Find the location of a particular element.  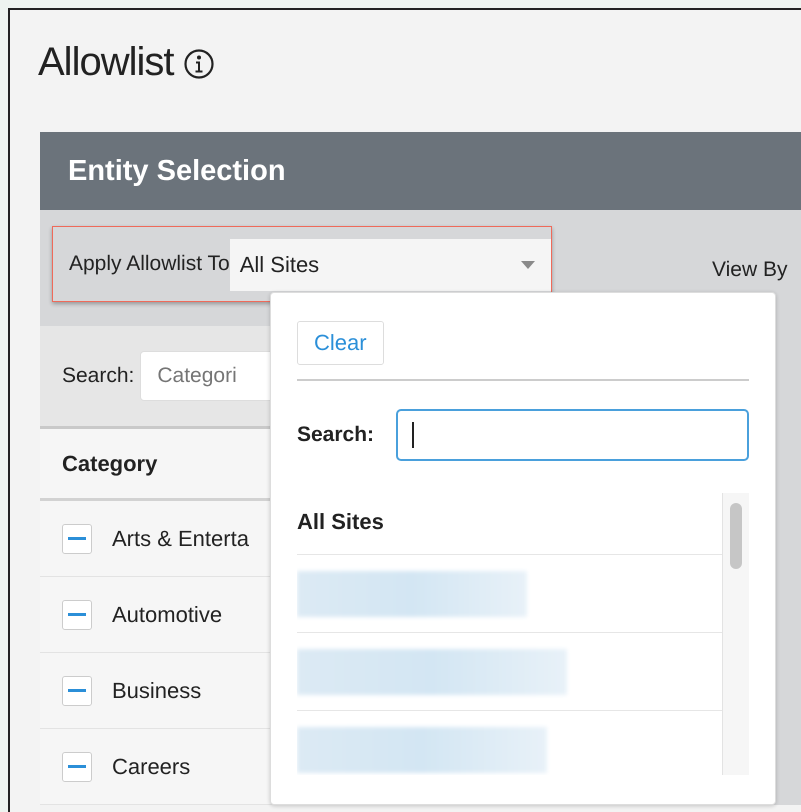

site-dropdown: All Sites is located at coordinates (390, 265).